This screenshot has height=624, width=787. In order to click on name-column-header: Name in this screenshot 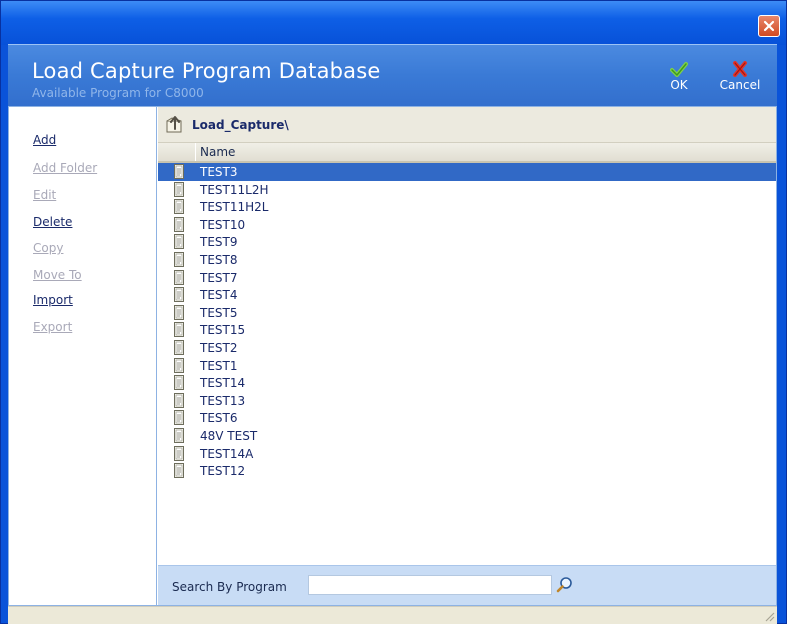, I will do `click(217, 152)`.